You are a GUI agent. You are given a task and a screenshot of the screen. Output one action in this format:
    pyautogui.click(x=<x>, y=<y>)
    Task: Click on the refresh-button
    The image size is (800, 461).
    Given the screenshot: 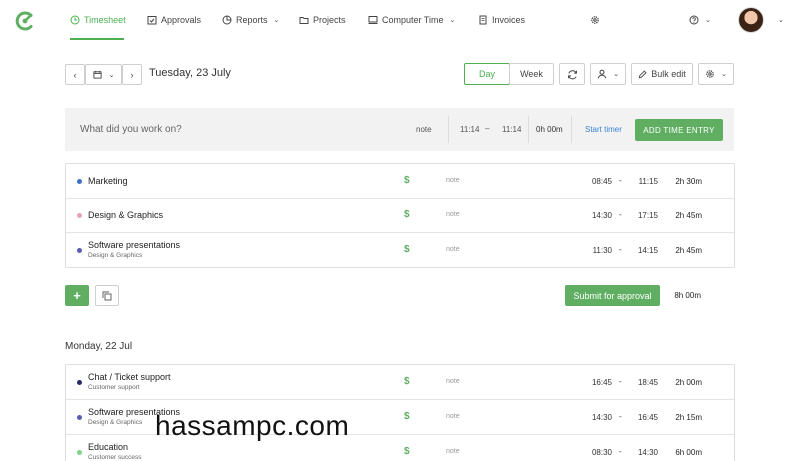 What is the action you would take?
    pyautogui.click(x=572, y=74)
    